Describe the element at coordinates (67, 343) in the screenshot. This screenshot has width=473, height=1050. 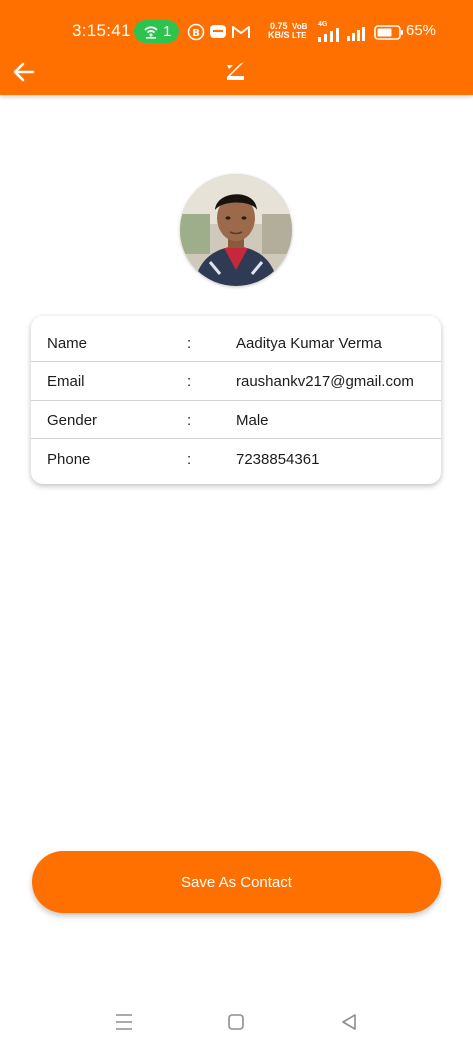
I see `name-label: Name` at that location.